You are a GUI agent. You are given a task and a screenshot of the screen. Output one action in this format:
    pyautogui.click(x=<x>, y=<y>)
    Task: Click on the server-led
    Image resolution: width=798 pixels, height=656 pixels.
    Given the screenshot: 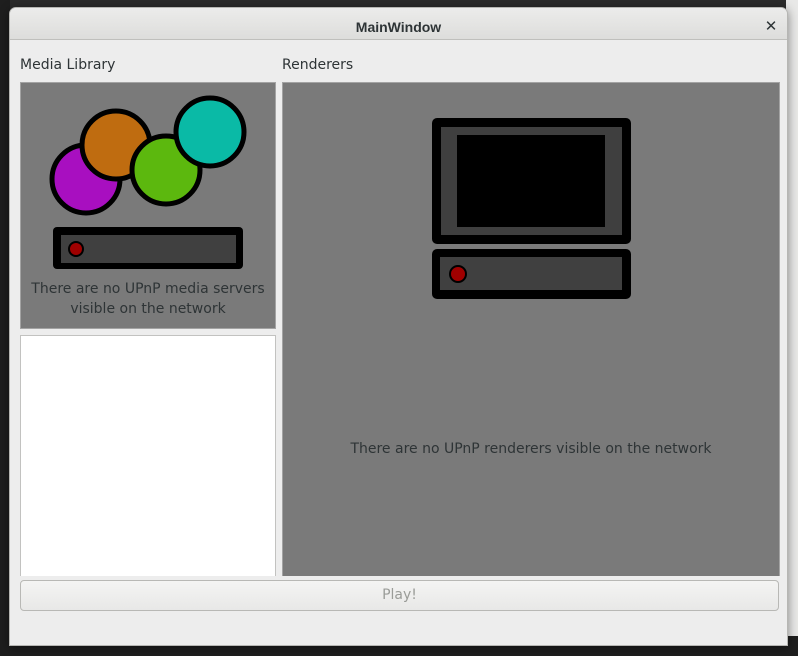 What is the action you would take?
    pyautogui.click(x=76, y=249)
    